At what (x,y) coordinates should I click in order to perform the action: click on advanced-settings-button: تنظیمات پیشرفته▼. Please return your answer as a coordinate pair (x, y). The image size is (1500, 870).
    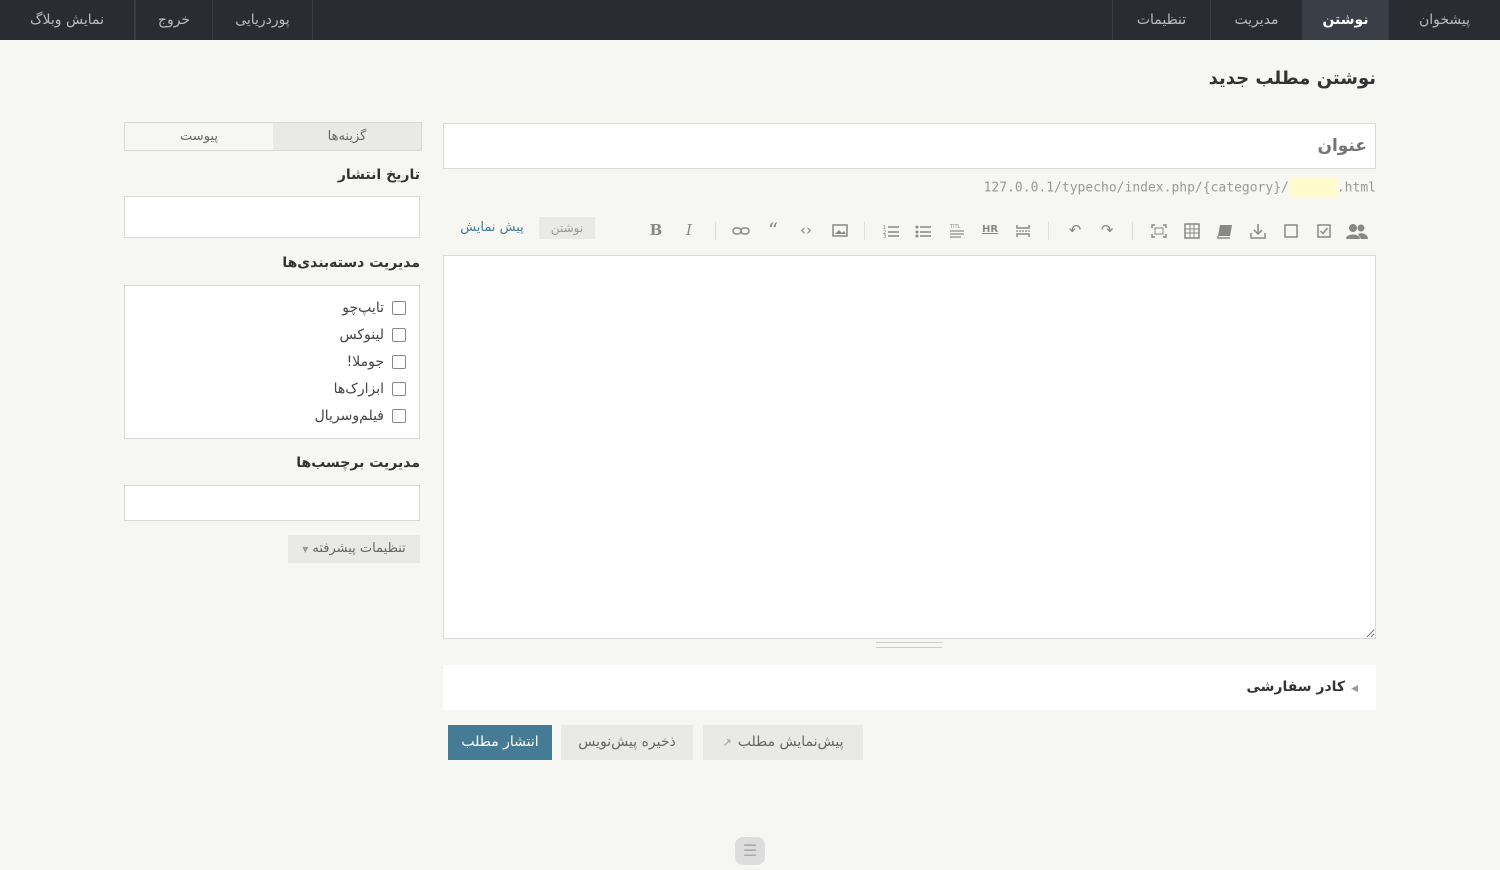
    Looking at the image, I should click on (354, 549).